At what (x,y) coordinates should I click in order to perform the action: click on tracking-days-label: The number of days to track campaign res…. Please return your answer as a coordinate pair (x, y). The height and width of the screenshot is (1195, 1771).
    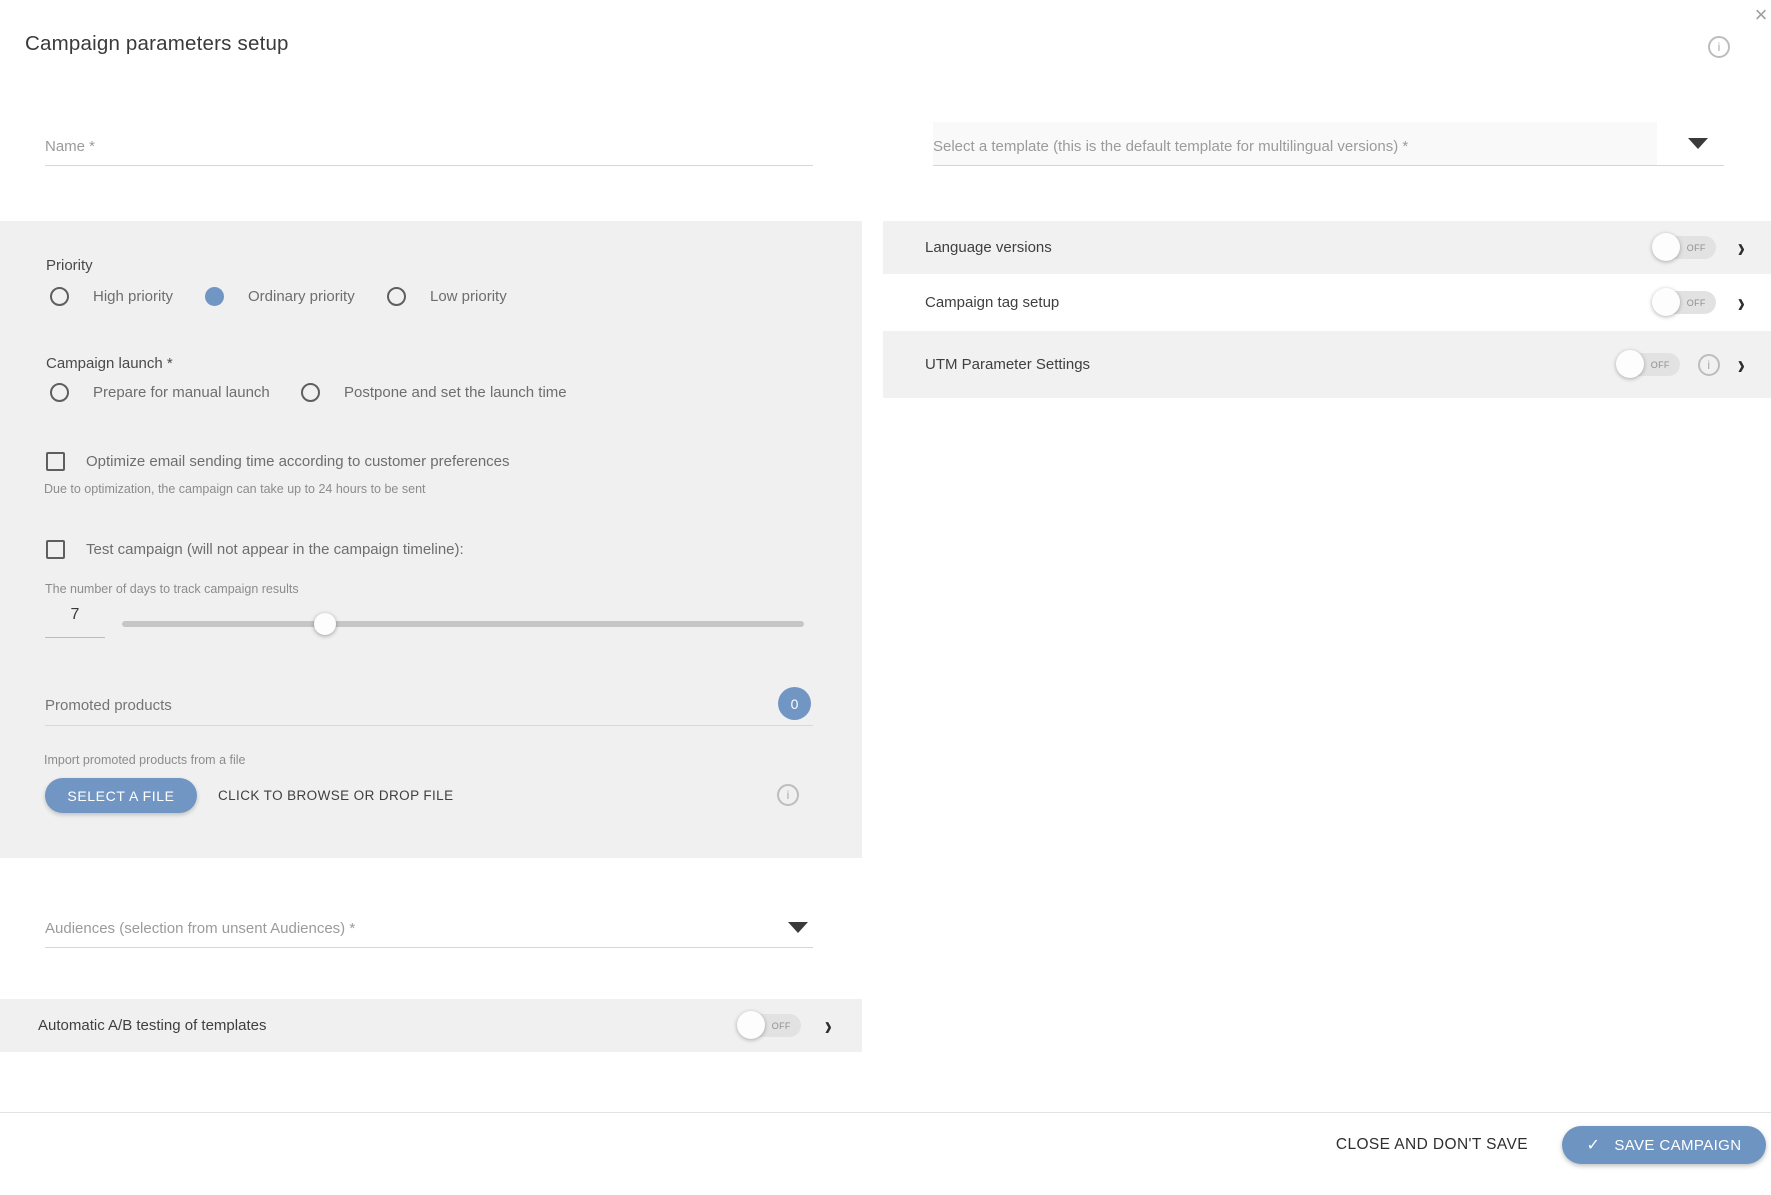
    Looking at the image, I should click on (172, 589).